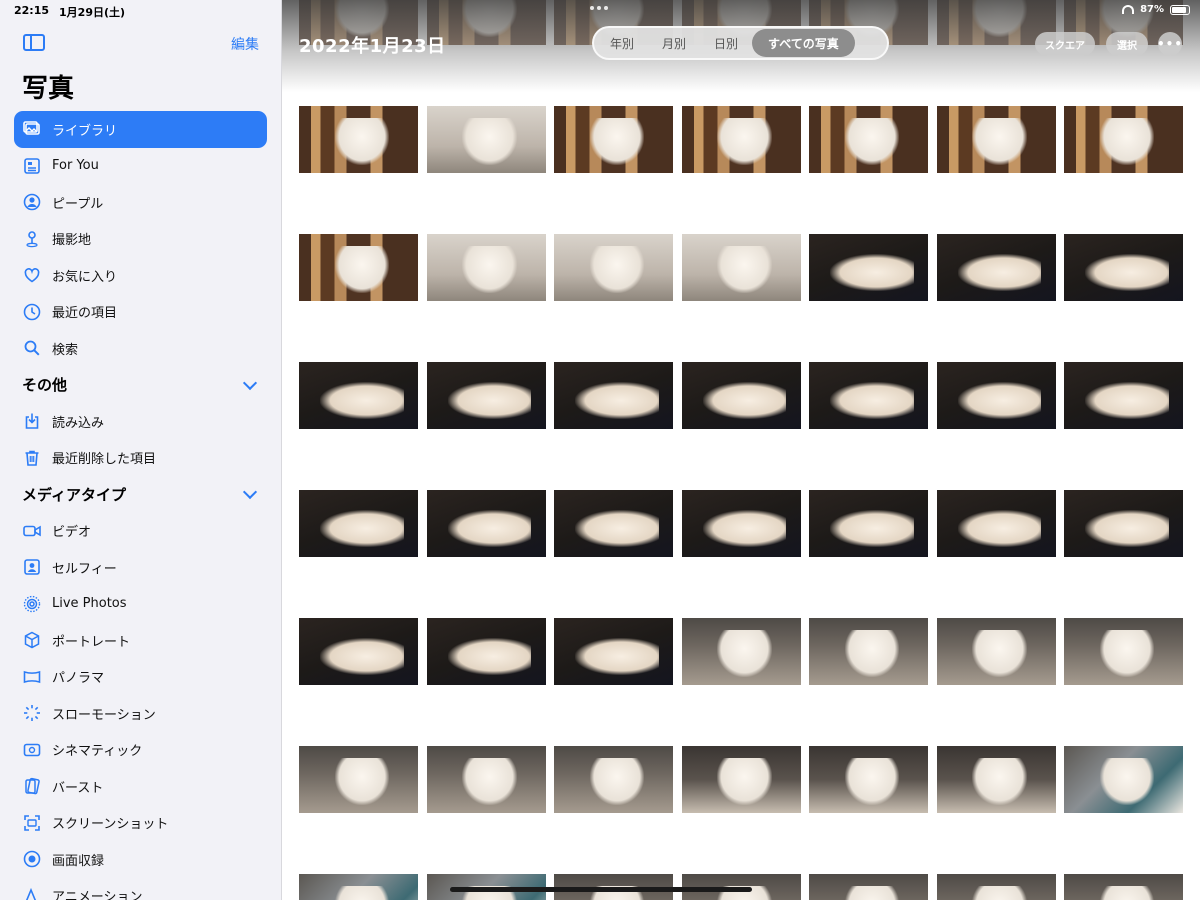  I want to click on segment-tab: 日別, so click(726, 43).